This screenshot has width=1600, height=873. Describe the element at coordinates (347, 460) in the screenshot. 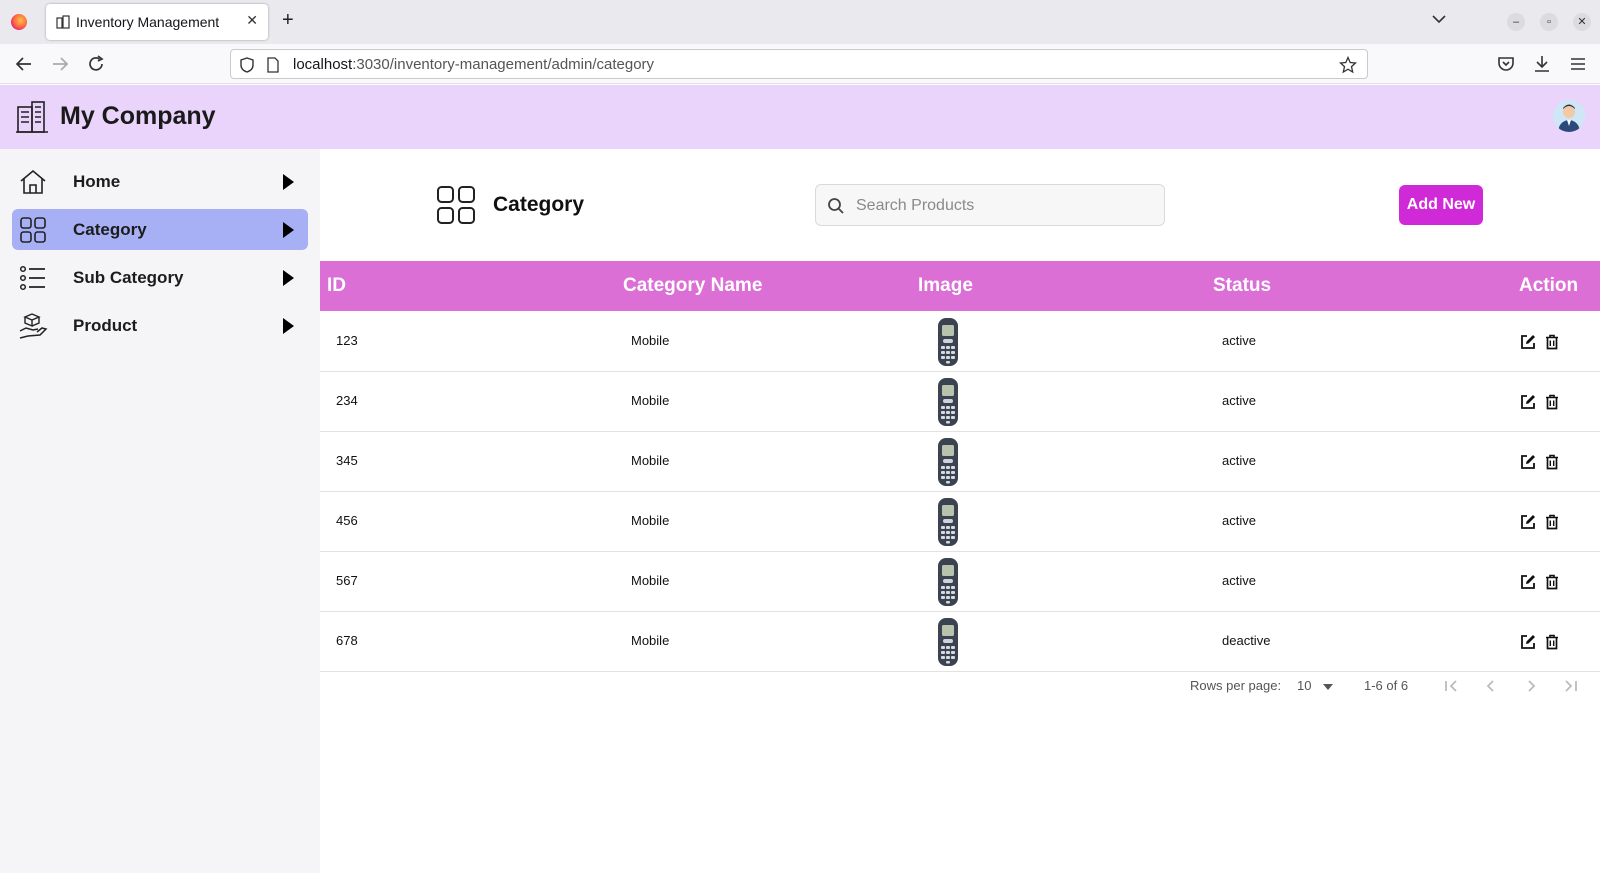

I see `cell-id: 345` at that location.